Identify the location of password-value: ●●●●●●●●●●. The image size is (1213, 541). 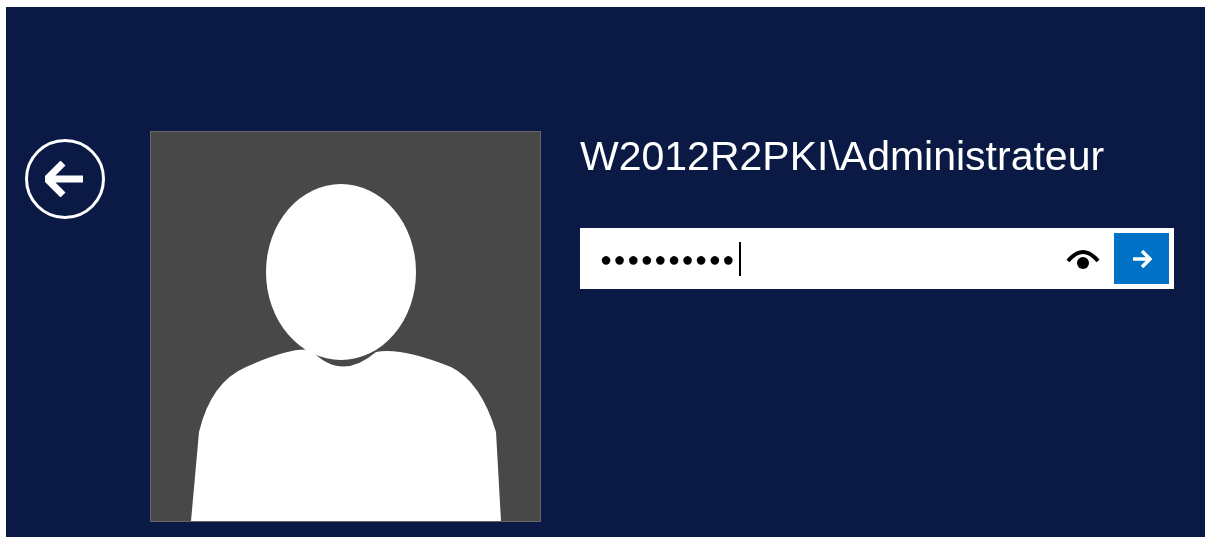
(668, 259).